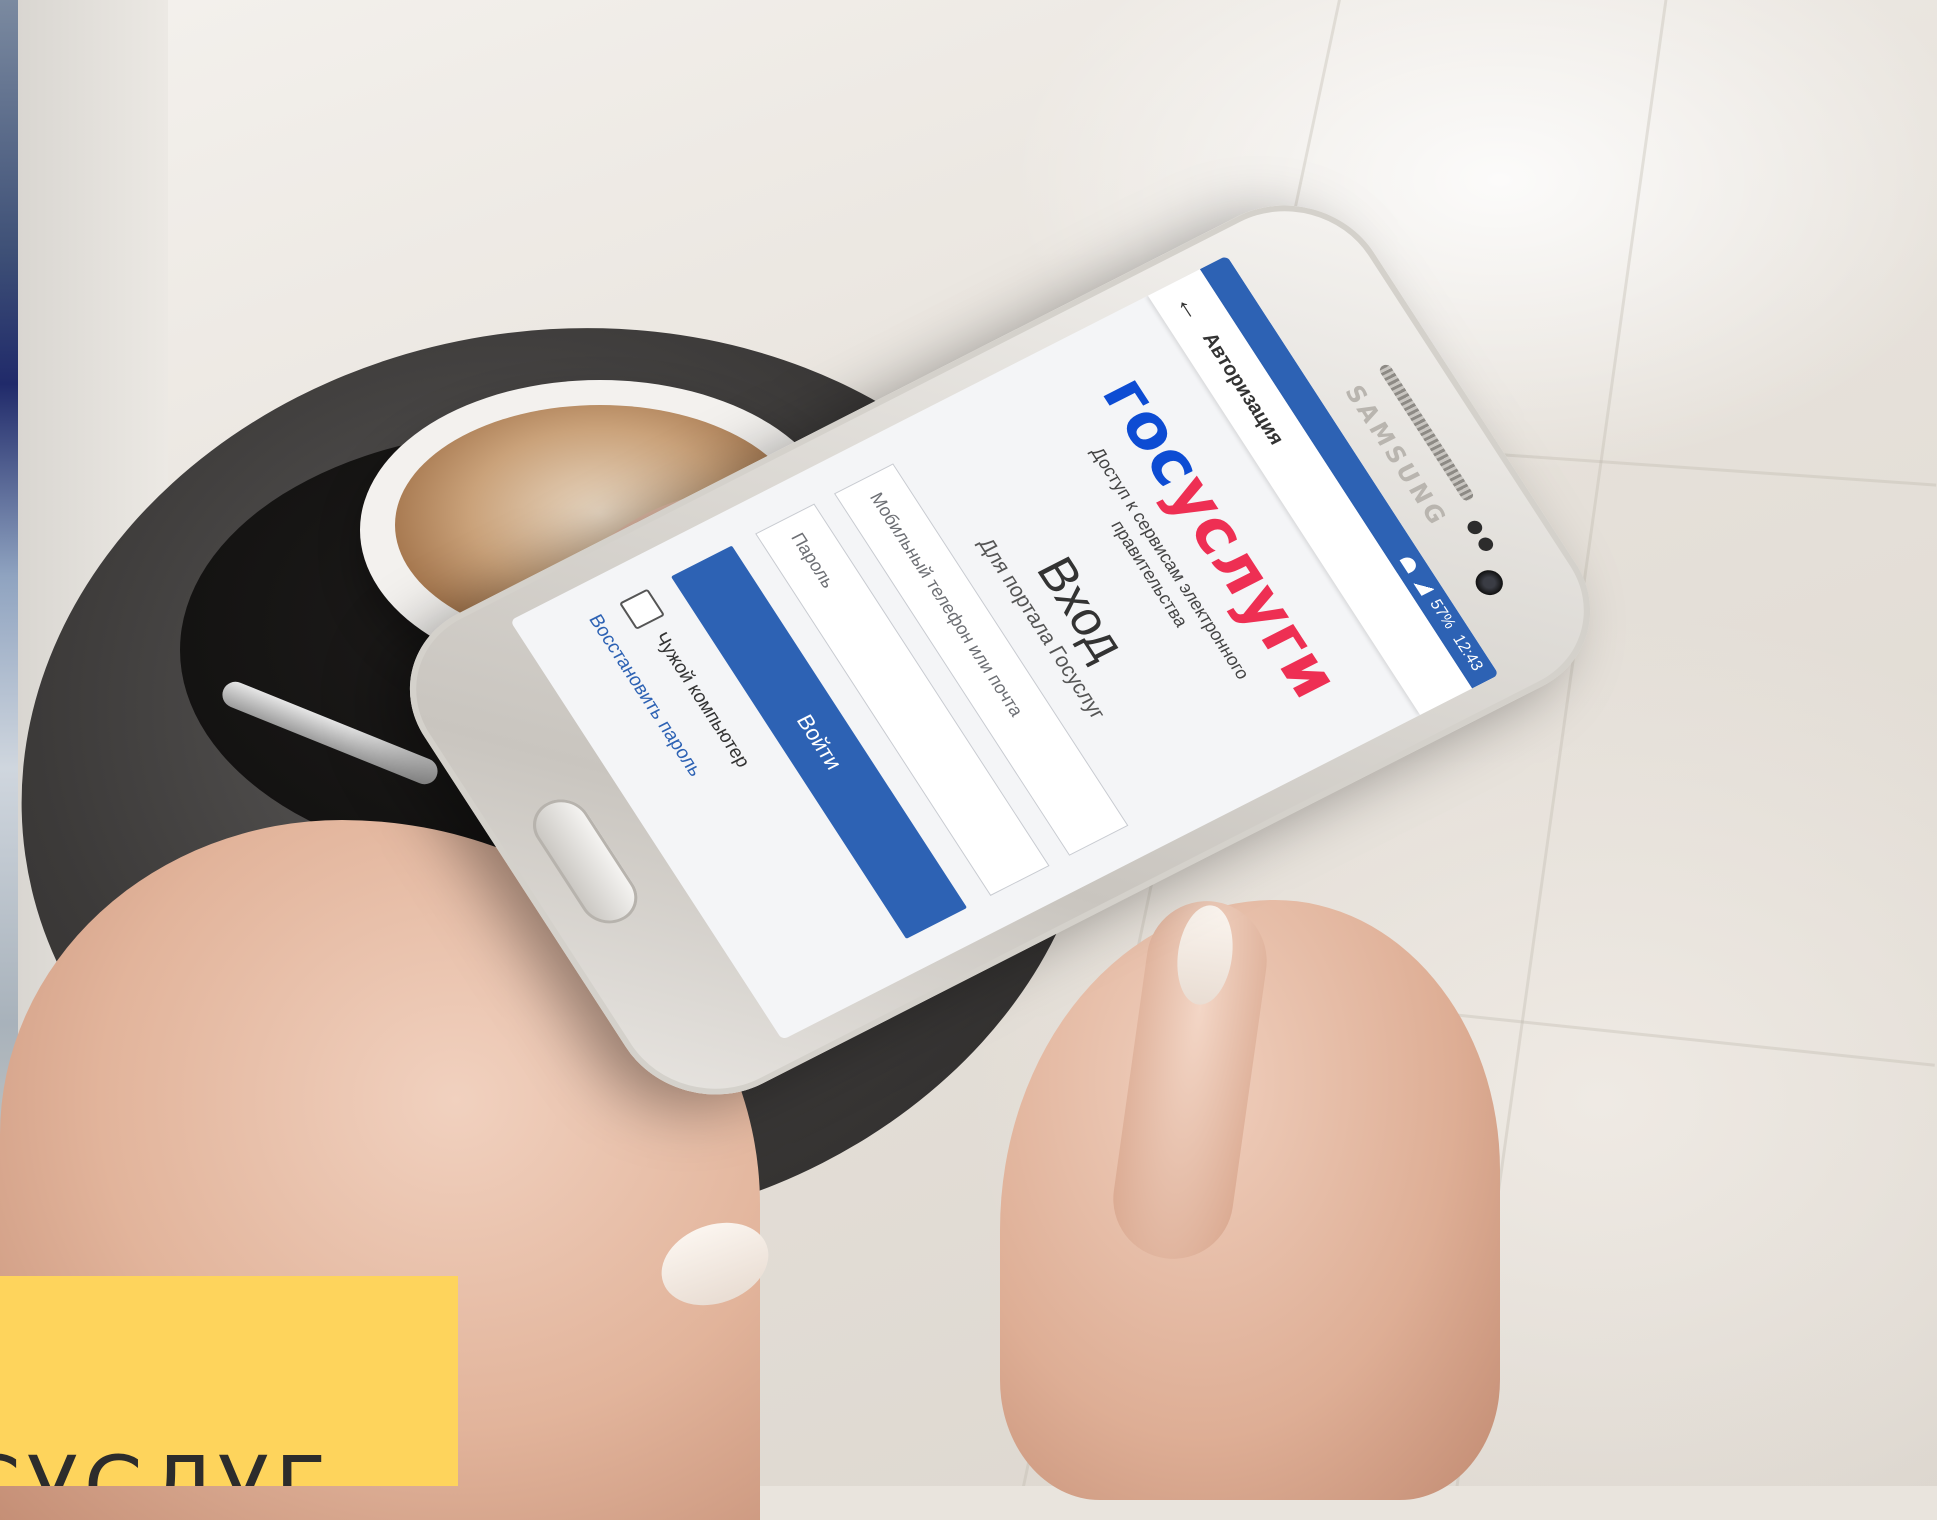 The image size is (1937, 1520). Describe the element at coordinates (585, 861) in the screenshot. I see `home-button` at that location.